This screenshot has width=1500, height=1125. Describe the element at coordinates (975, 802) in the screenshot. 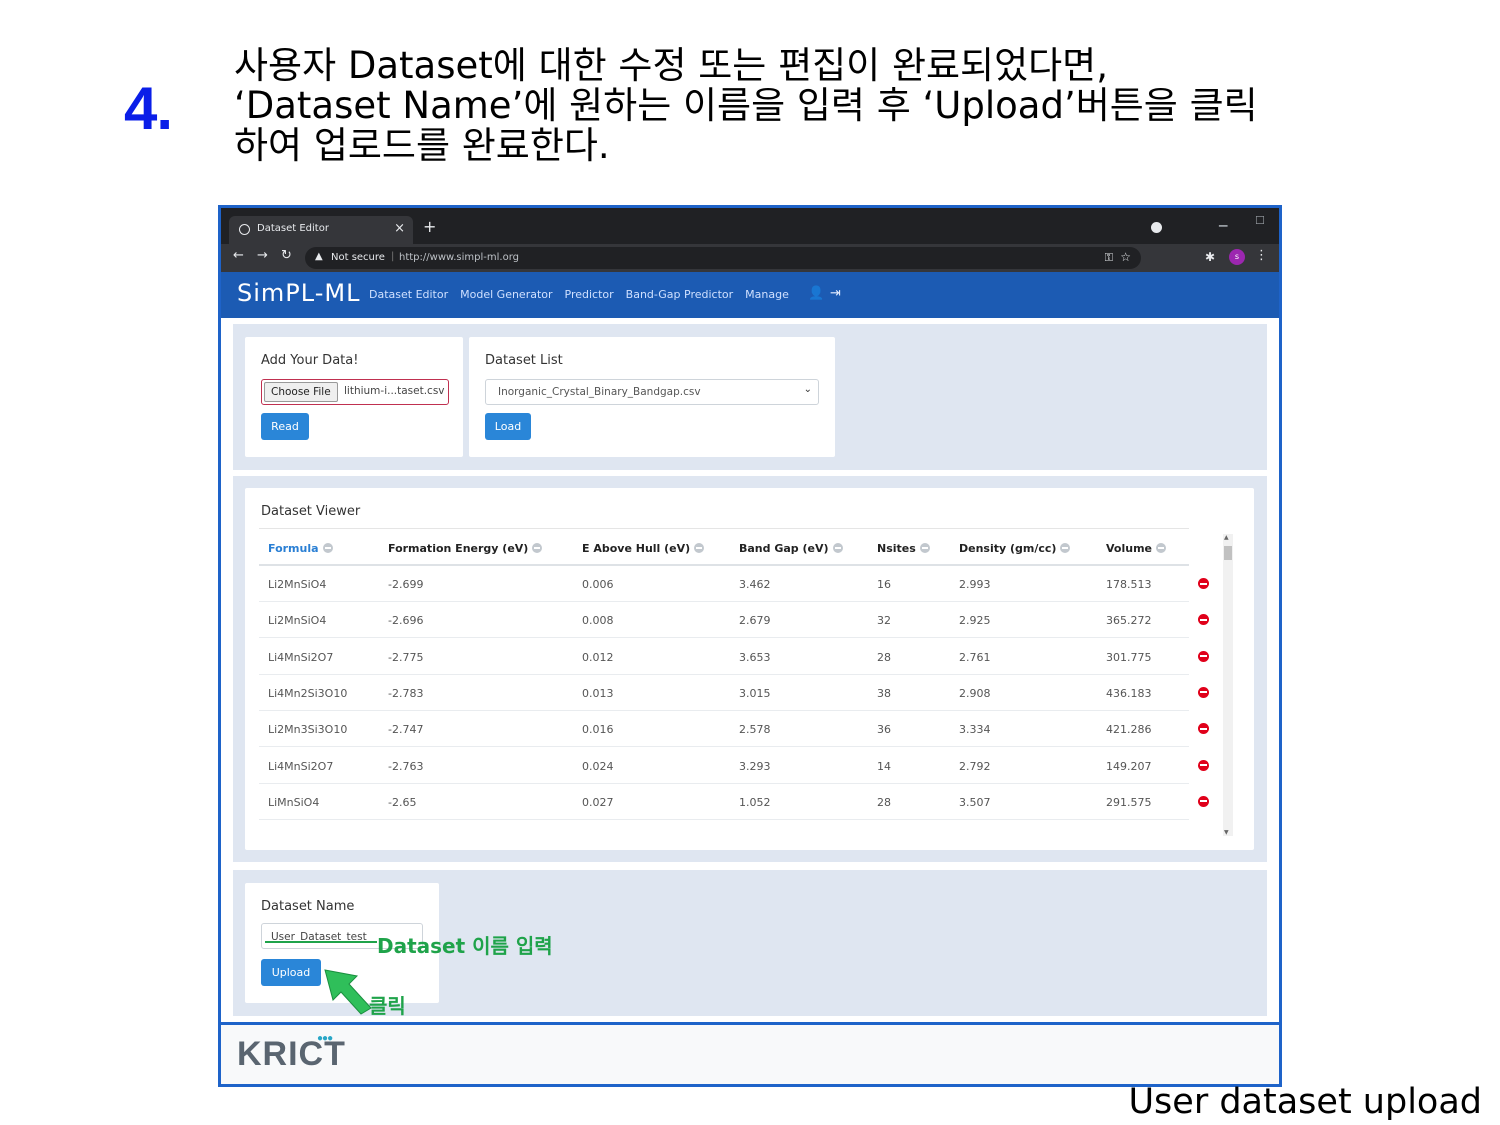

I see `table-cell: 3.507` at that location.